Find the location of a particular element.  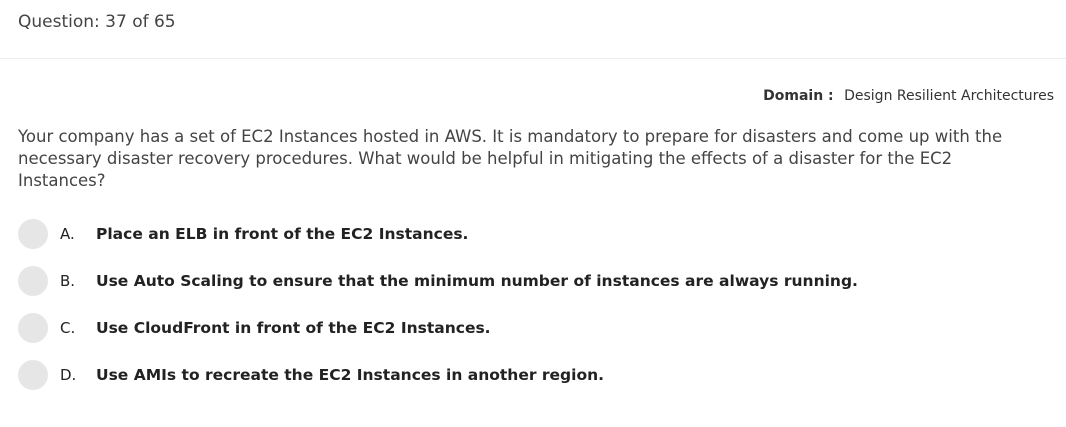

option-letter: A. is located at coordinates (67, 234).